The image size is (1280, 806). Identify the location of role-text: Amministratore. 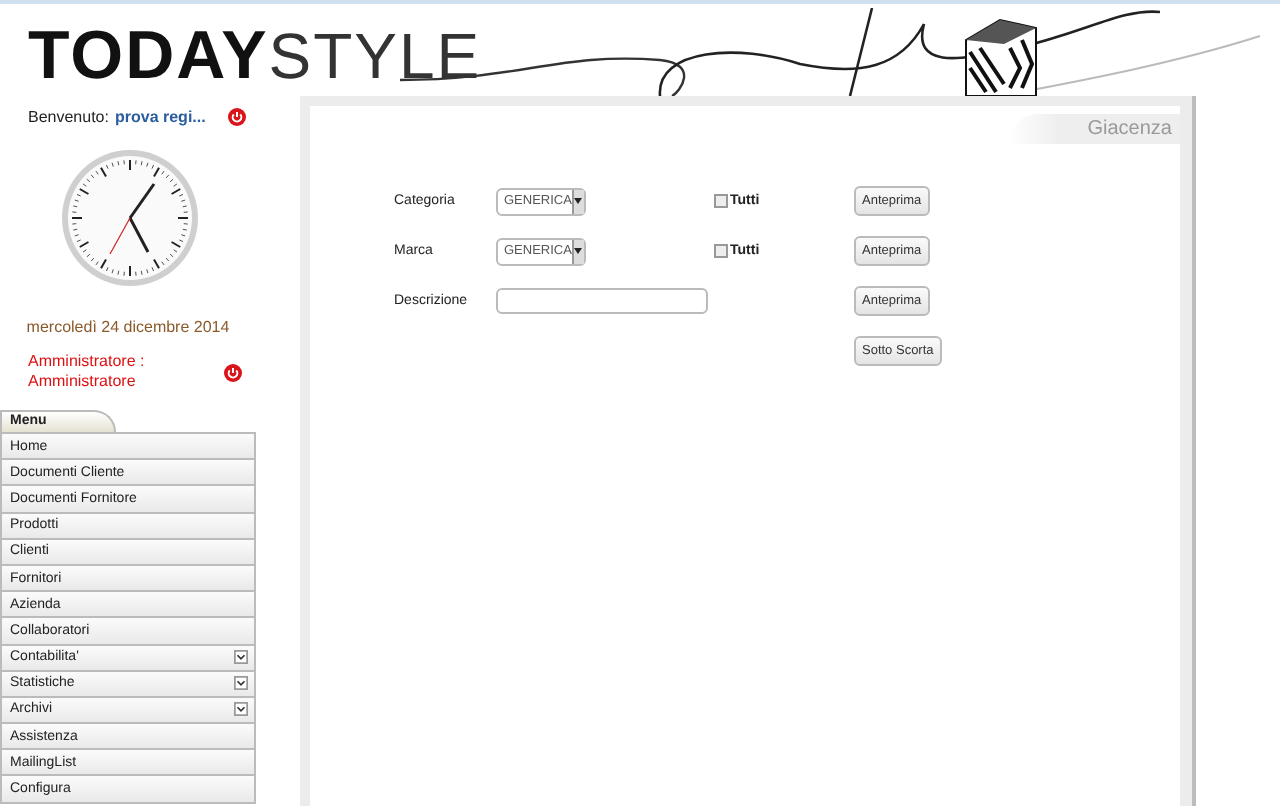
(87, 372).